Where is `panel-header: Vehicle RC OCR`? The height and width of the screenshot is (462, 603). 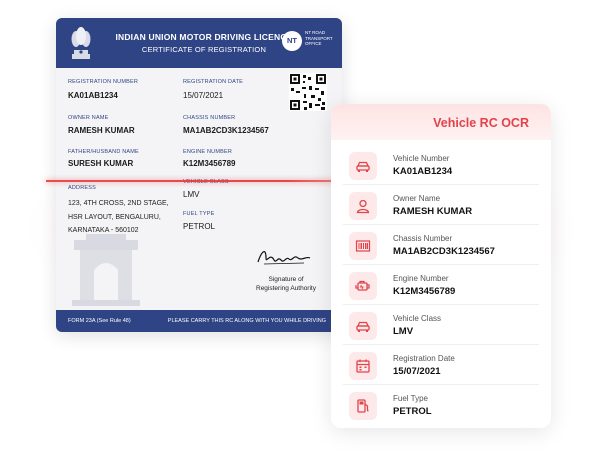
panel-header: Vehicle RC OCR is located at coordinates (441, 122).